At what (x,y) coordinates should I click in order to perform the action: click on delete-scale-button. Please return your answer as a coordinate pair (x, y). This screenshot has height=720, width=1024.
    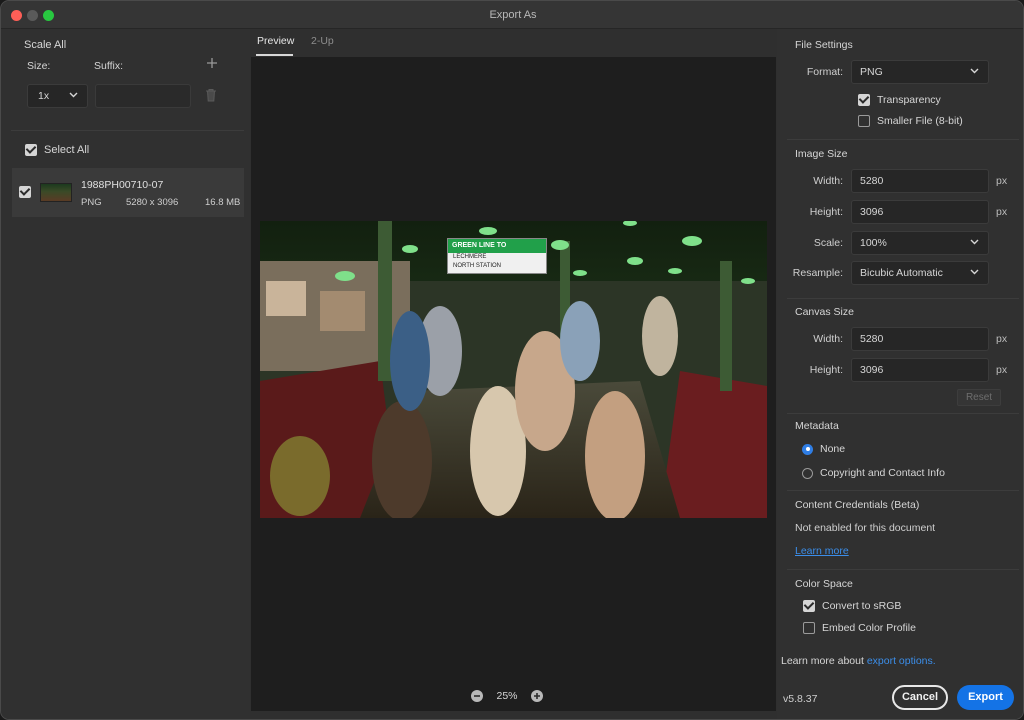
    Looking at the image, I should click on (212, 96).